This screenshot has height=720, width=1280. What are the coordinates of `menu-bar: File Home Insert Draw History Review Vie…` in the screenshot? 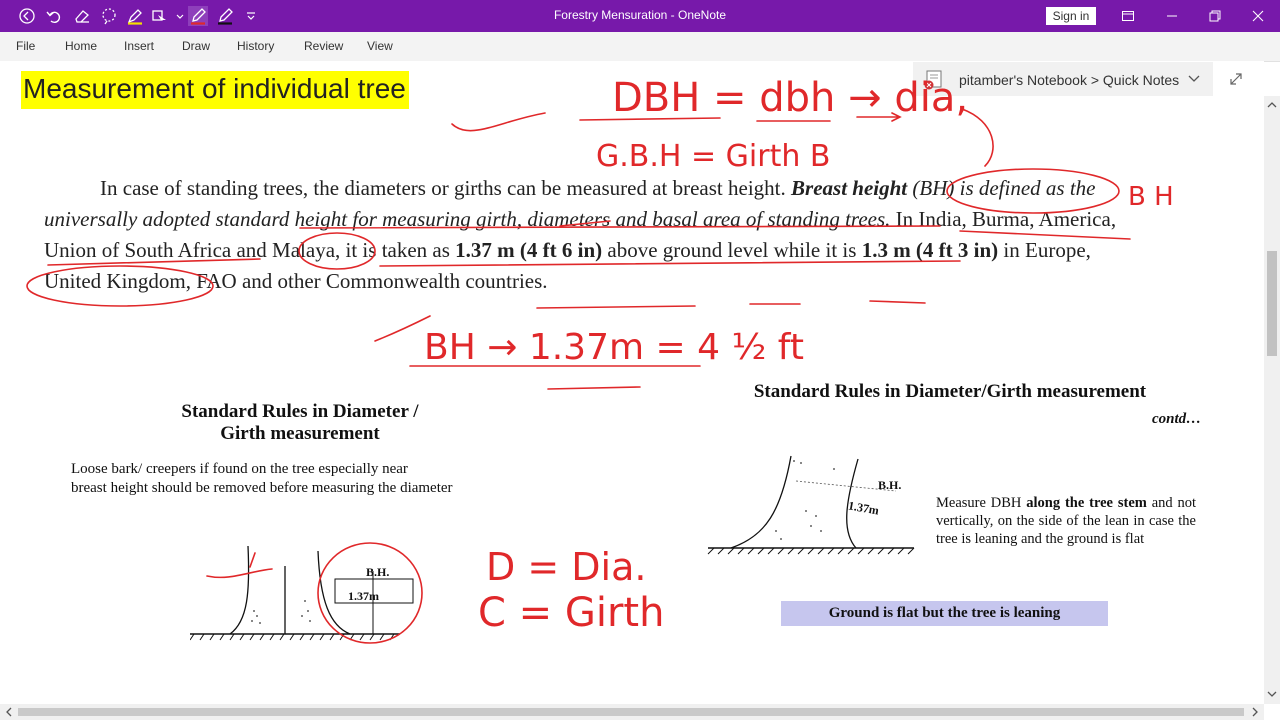 It's located at (640, 47).